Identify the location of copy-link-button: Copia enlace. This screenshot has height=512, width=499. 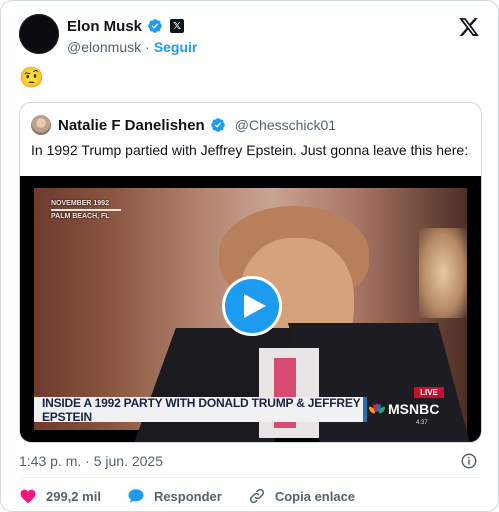
(301, 496).